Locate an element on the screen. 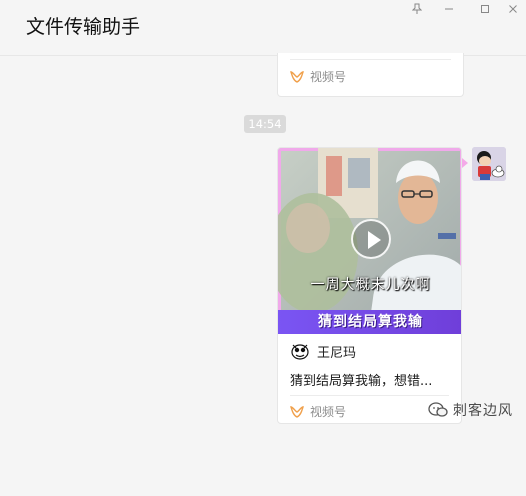  author-avatar is located at coordinates (300, 351).